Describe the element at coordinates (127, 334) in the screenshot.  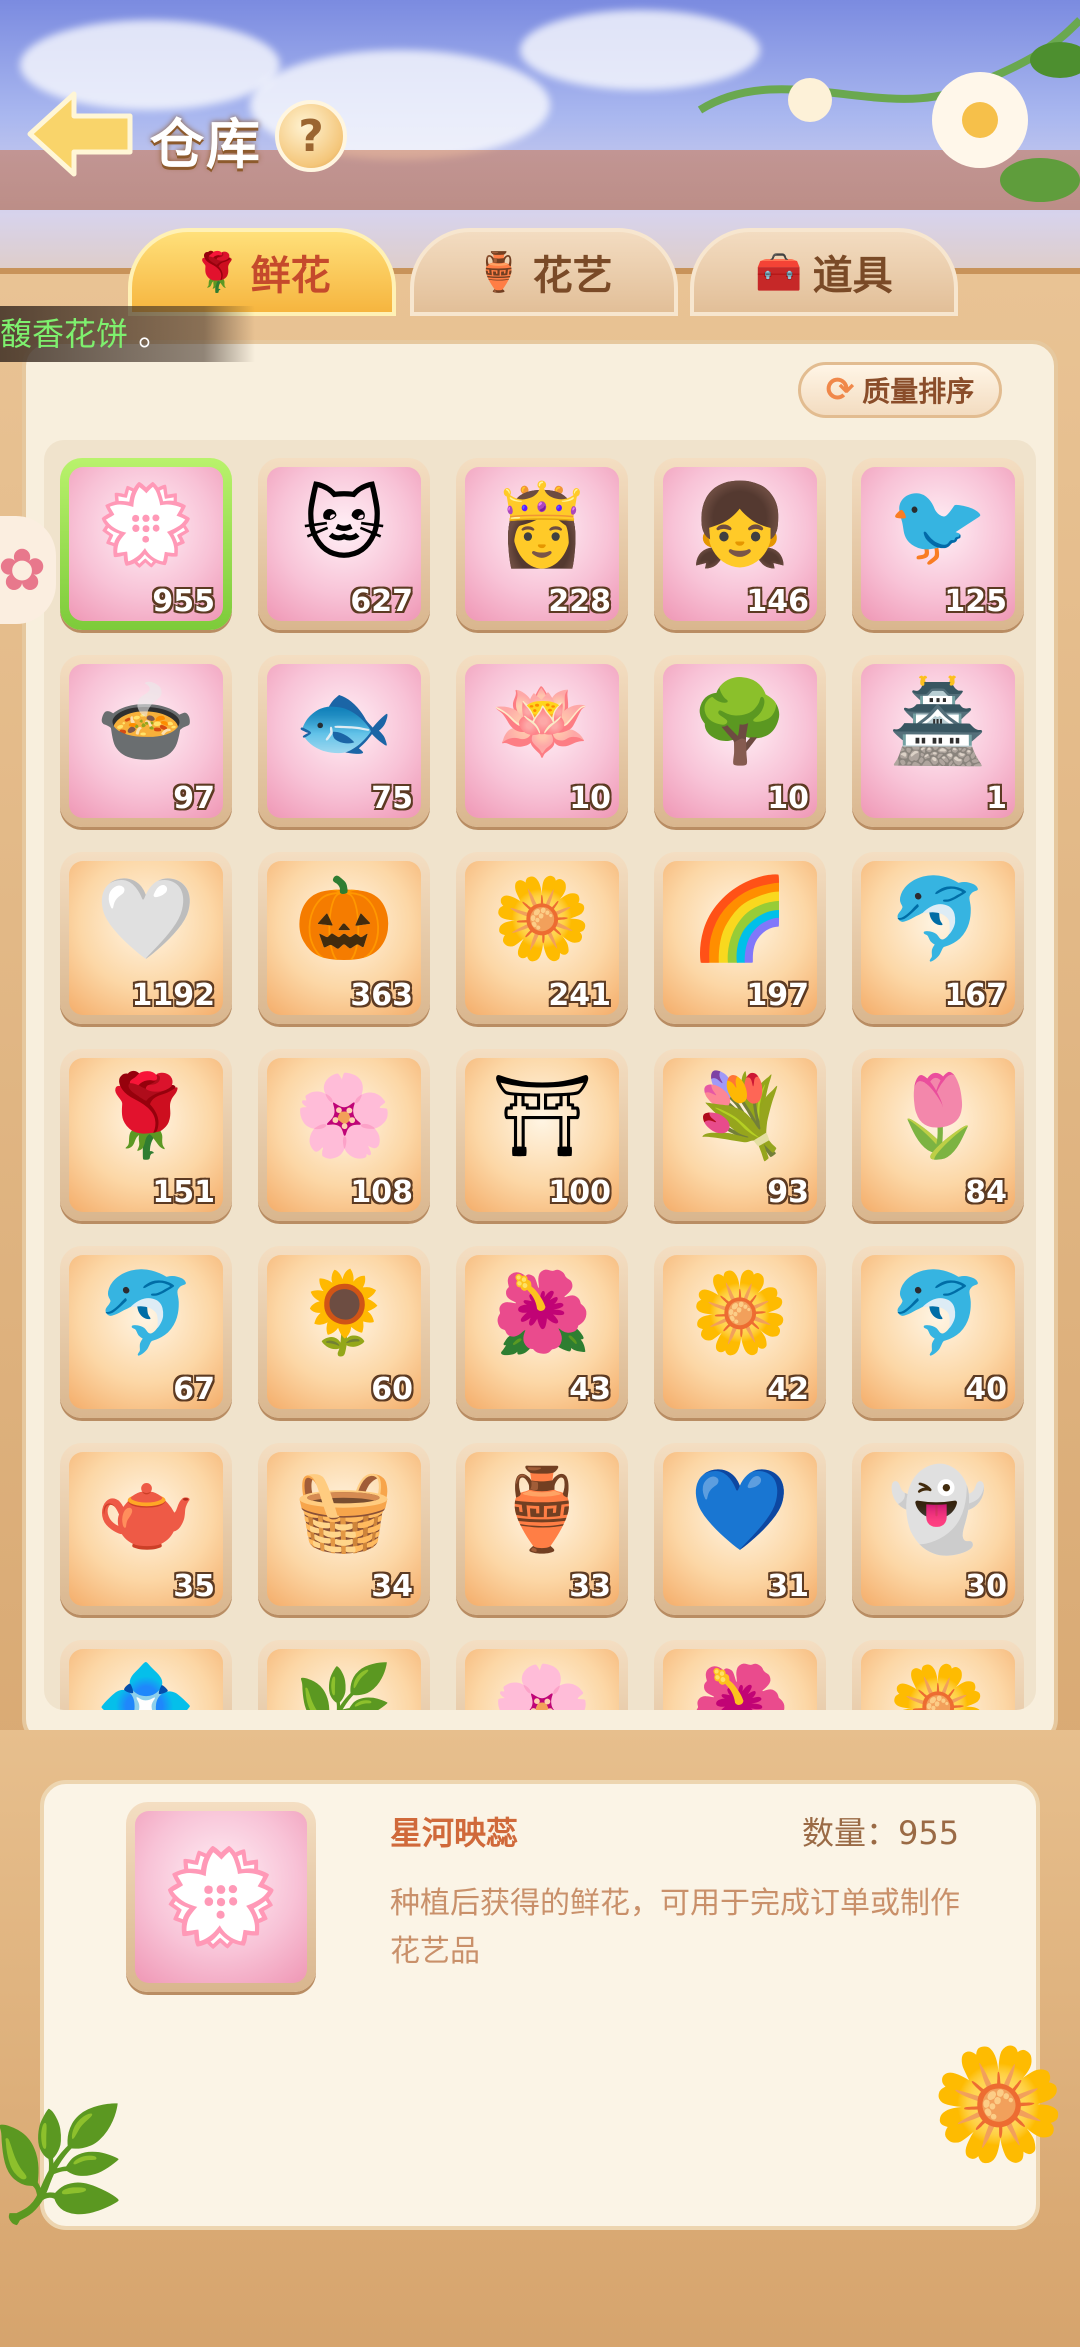
I see `news-ticker: 馥香花饼 。` at that location.